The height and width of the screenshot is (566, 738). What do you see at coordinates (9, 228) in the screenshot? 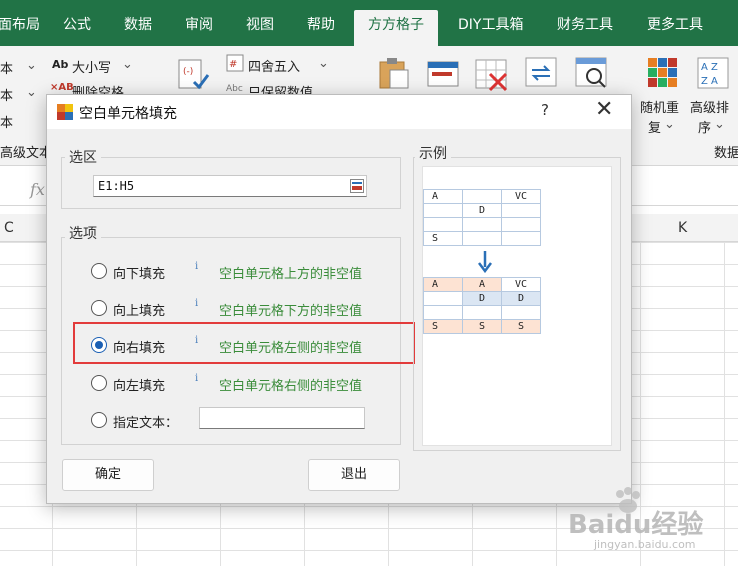
I see `column-c-header: C` at bounding box center [9, 228].